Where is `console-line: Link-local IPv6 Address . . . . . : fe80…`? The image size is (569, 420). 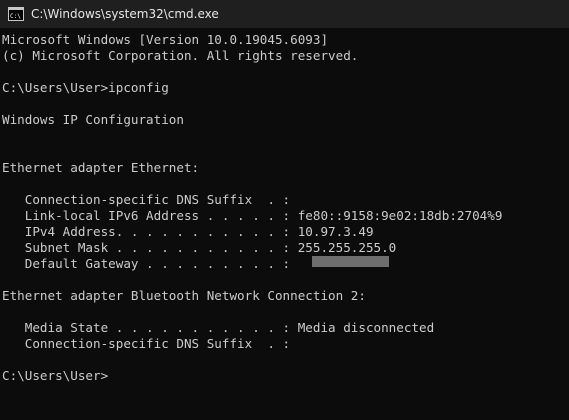 console-line: Link-local IPv6 Address . . . . . : fe80… is located at coordinates (252, 215).